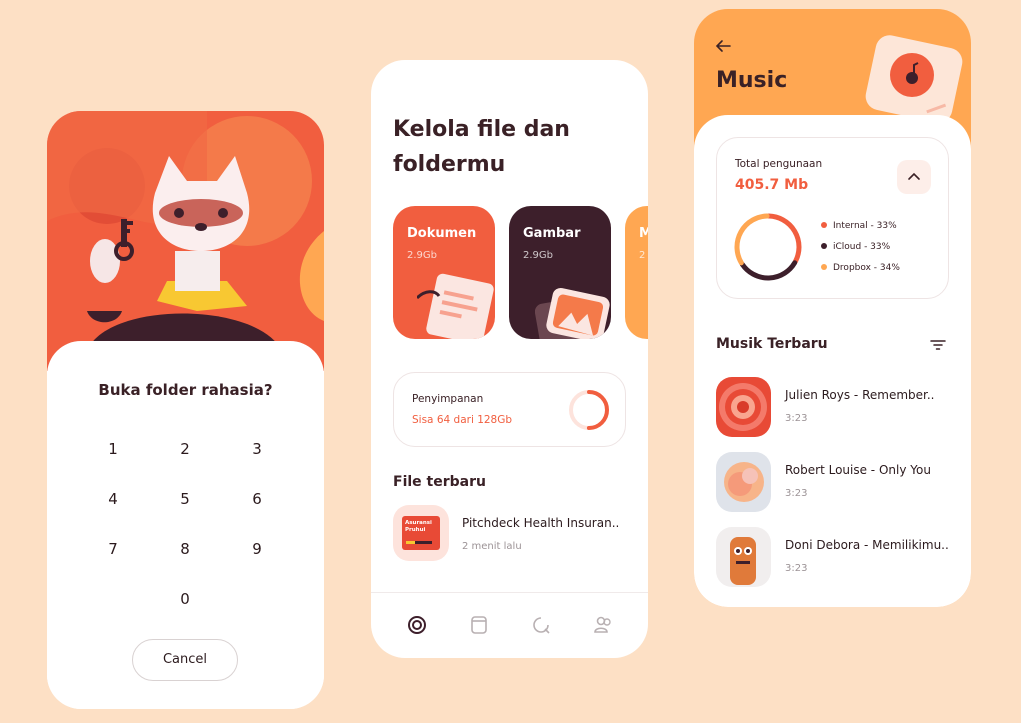 The height and width of the screenshot is (723, 1021). Describe the element at coordinates (779, 164) in the screenshot. I see `usage-label: Total pengunaan` at that location.